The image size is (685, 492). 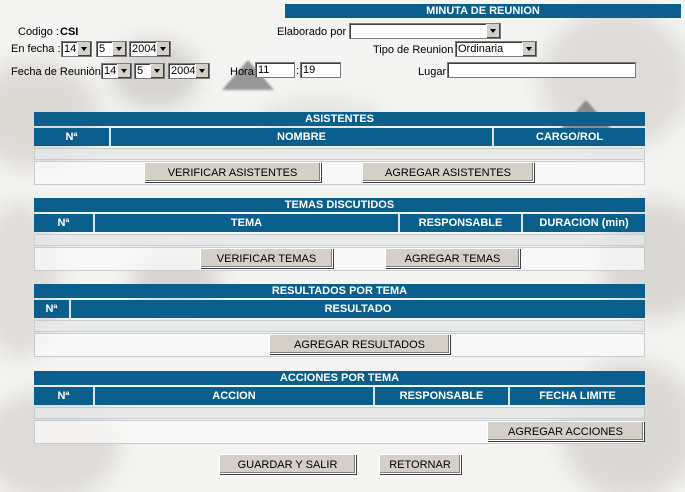 I want to click on asistentes-header: Nª NOMBRE CARGO/ROL, so click(x=339, y=137).